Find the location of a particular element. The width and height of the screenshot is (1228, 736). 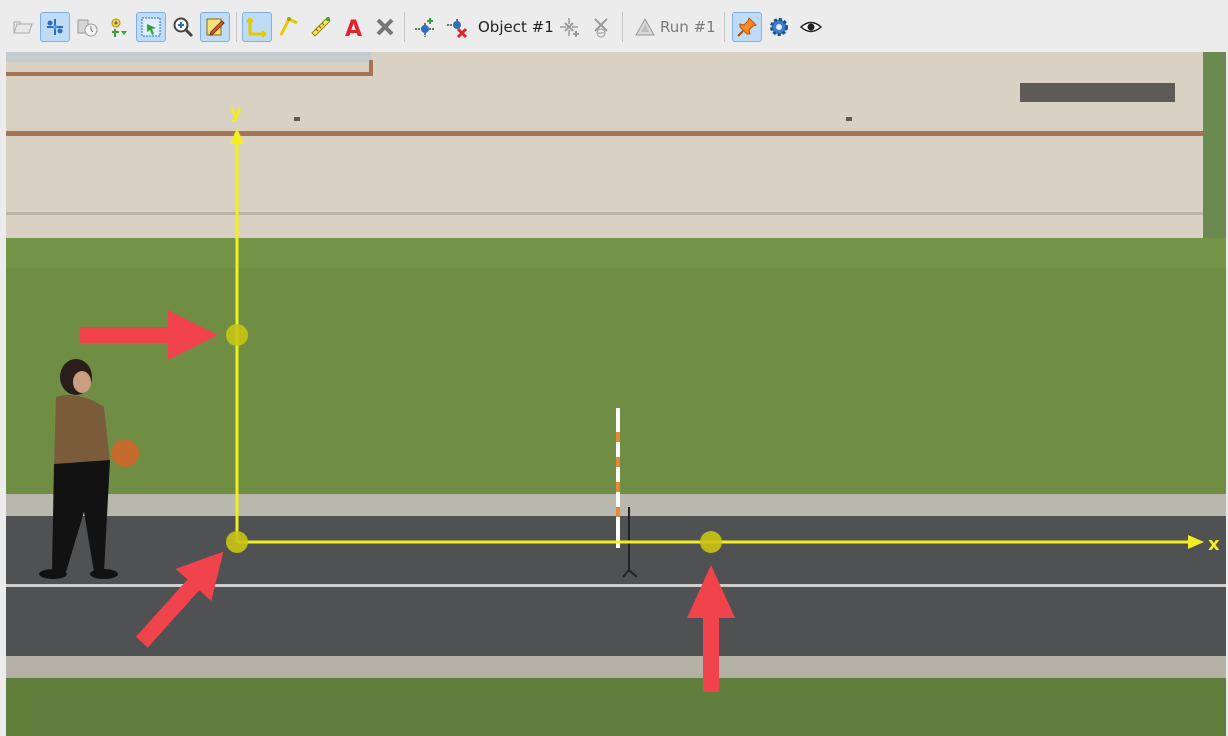

object-label: Object #1 is located at coordinates (516, 27).